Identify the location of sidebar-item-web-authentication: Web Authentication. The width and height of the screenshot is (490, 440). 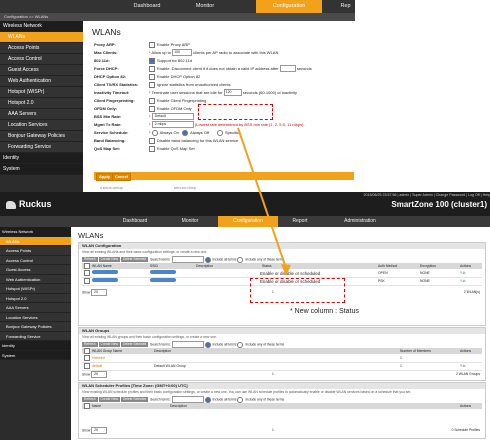
(35, 279).